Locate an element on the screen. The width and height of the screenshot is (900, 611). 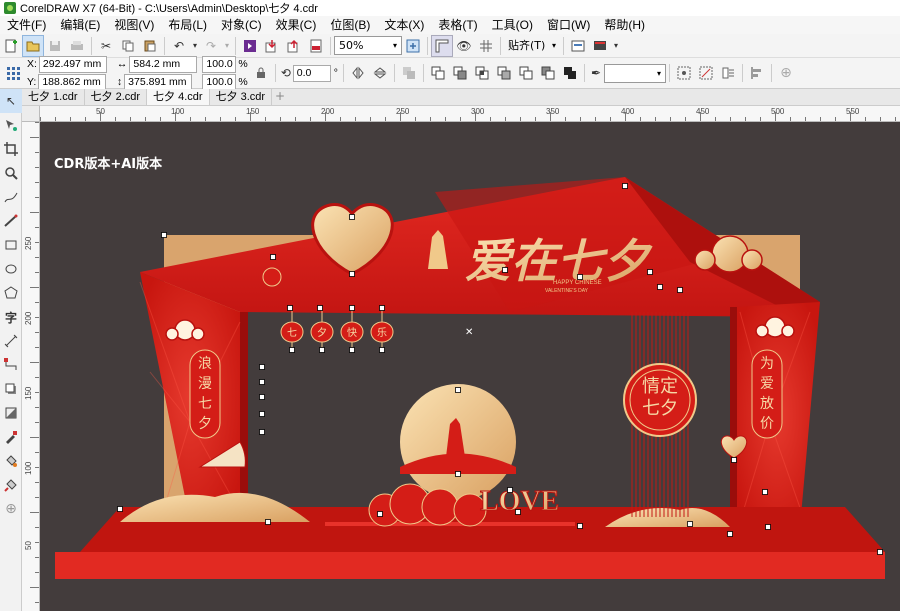
weld-icon is located at coordinates (438, 73).